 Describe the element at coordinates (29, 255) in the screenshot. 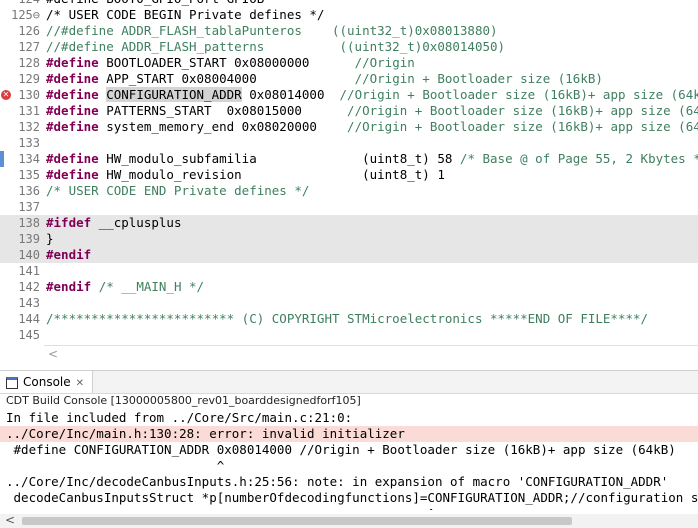

I see `line-number: 140` at that location.